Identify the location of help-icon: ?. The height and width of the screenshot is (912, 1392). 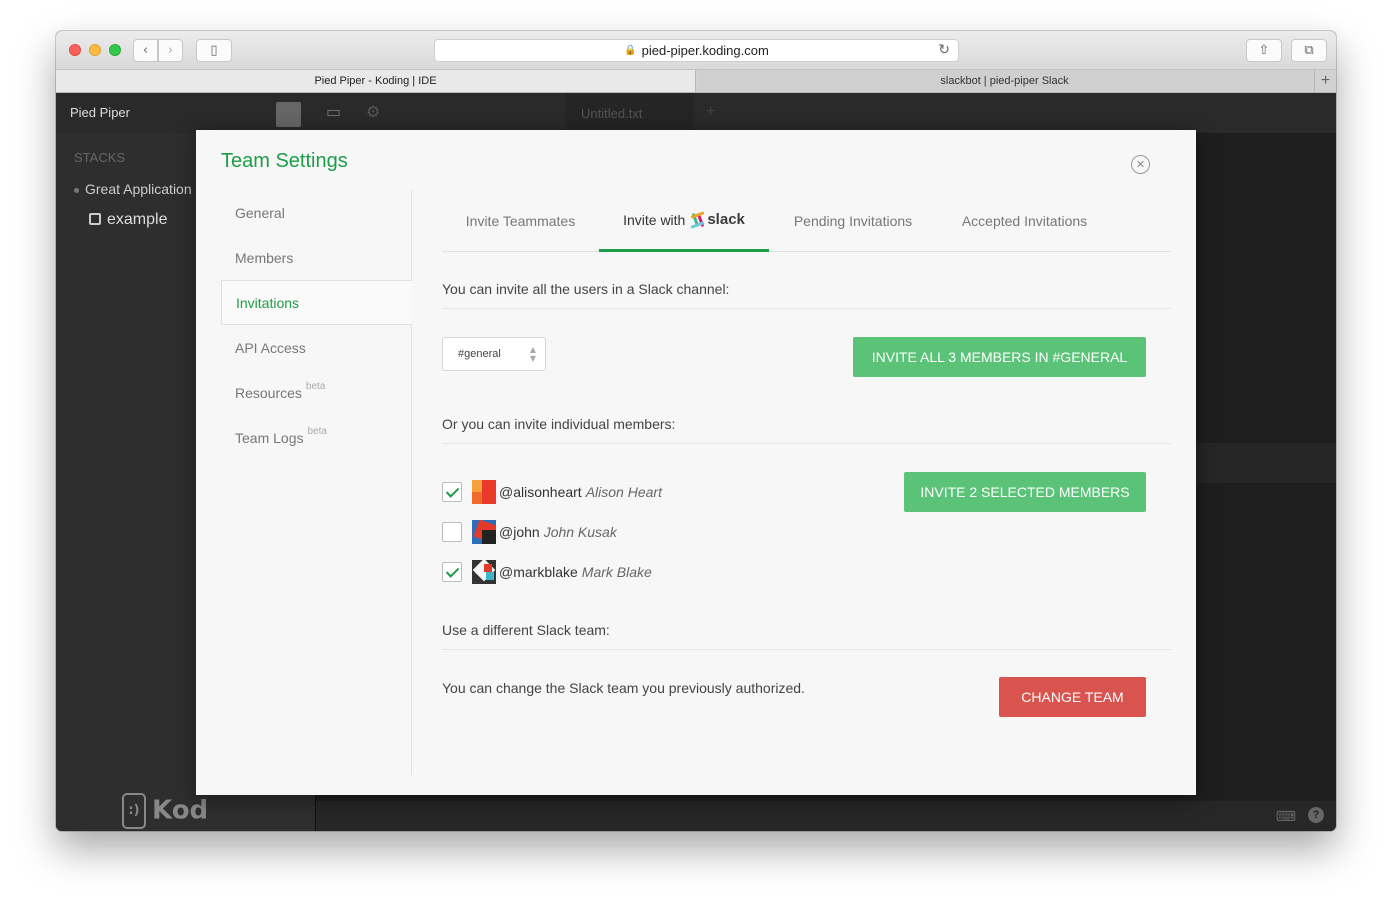
(1316, 815).